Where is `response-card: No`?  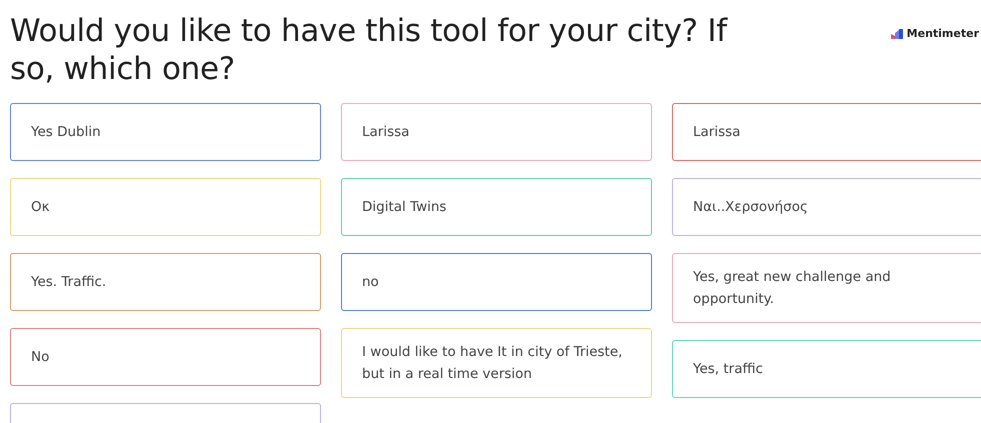 response-card: No is located at coordinates (165, 357).